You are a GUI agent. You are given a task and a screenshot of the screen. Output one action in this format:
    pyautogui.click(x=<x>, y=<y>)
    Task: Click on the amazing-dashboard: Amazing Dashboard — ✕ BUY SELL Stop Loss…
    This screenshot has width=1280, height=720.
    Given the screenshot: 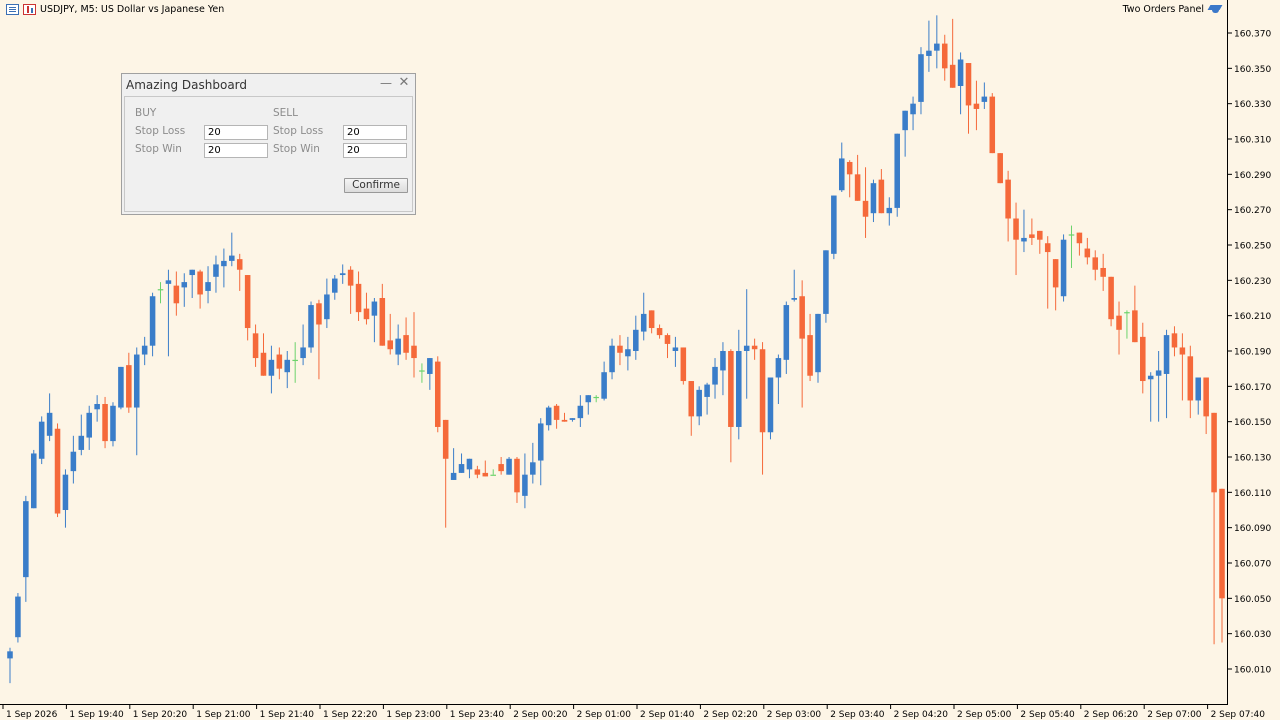 What is the action you would take?
    pyautogui.click(x=268, y=144)
    